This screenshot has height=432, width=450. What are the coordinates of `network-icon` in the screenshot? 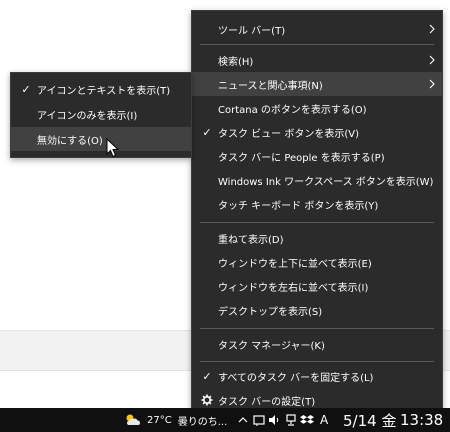 It's located at (291, 420).